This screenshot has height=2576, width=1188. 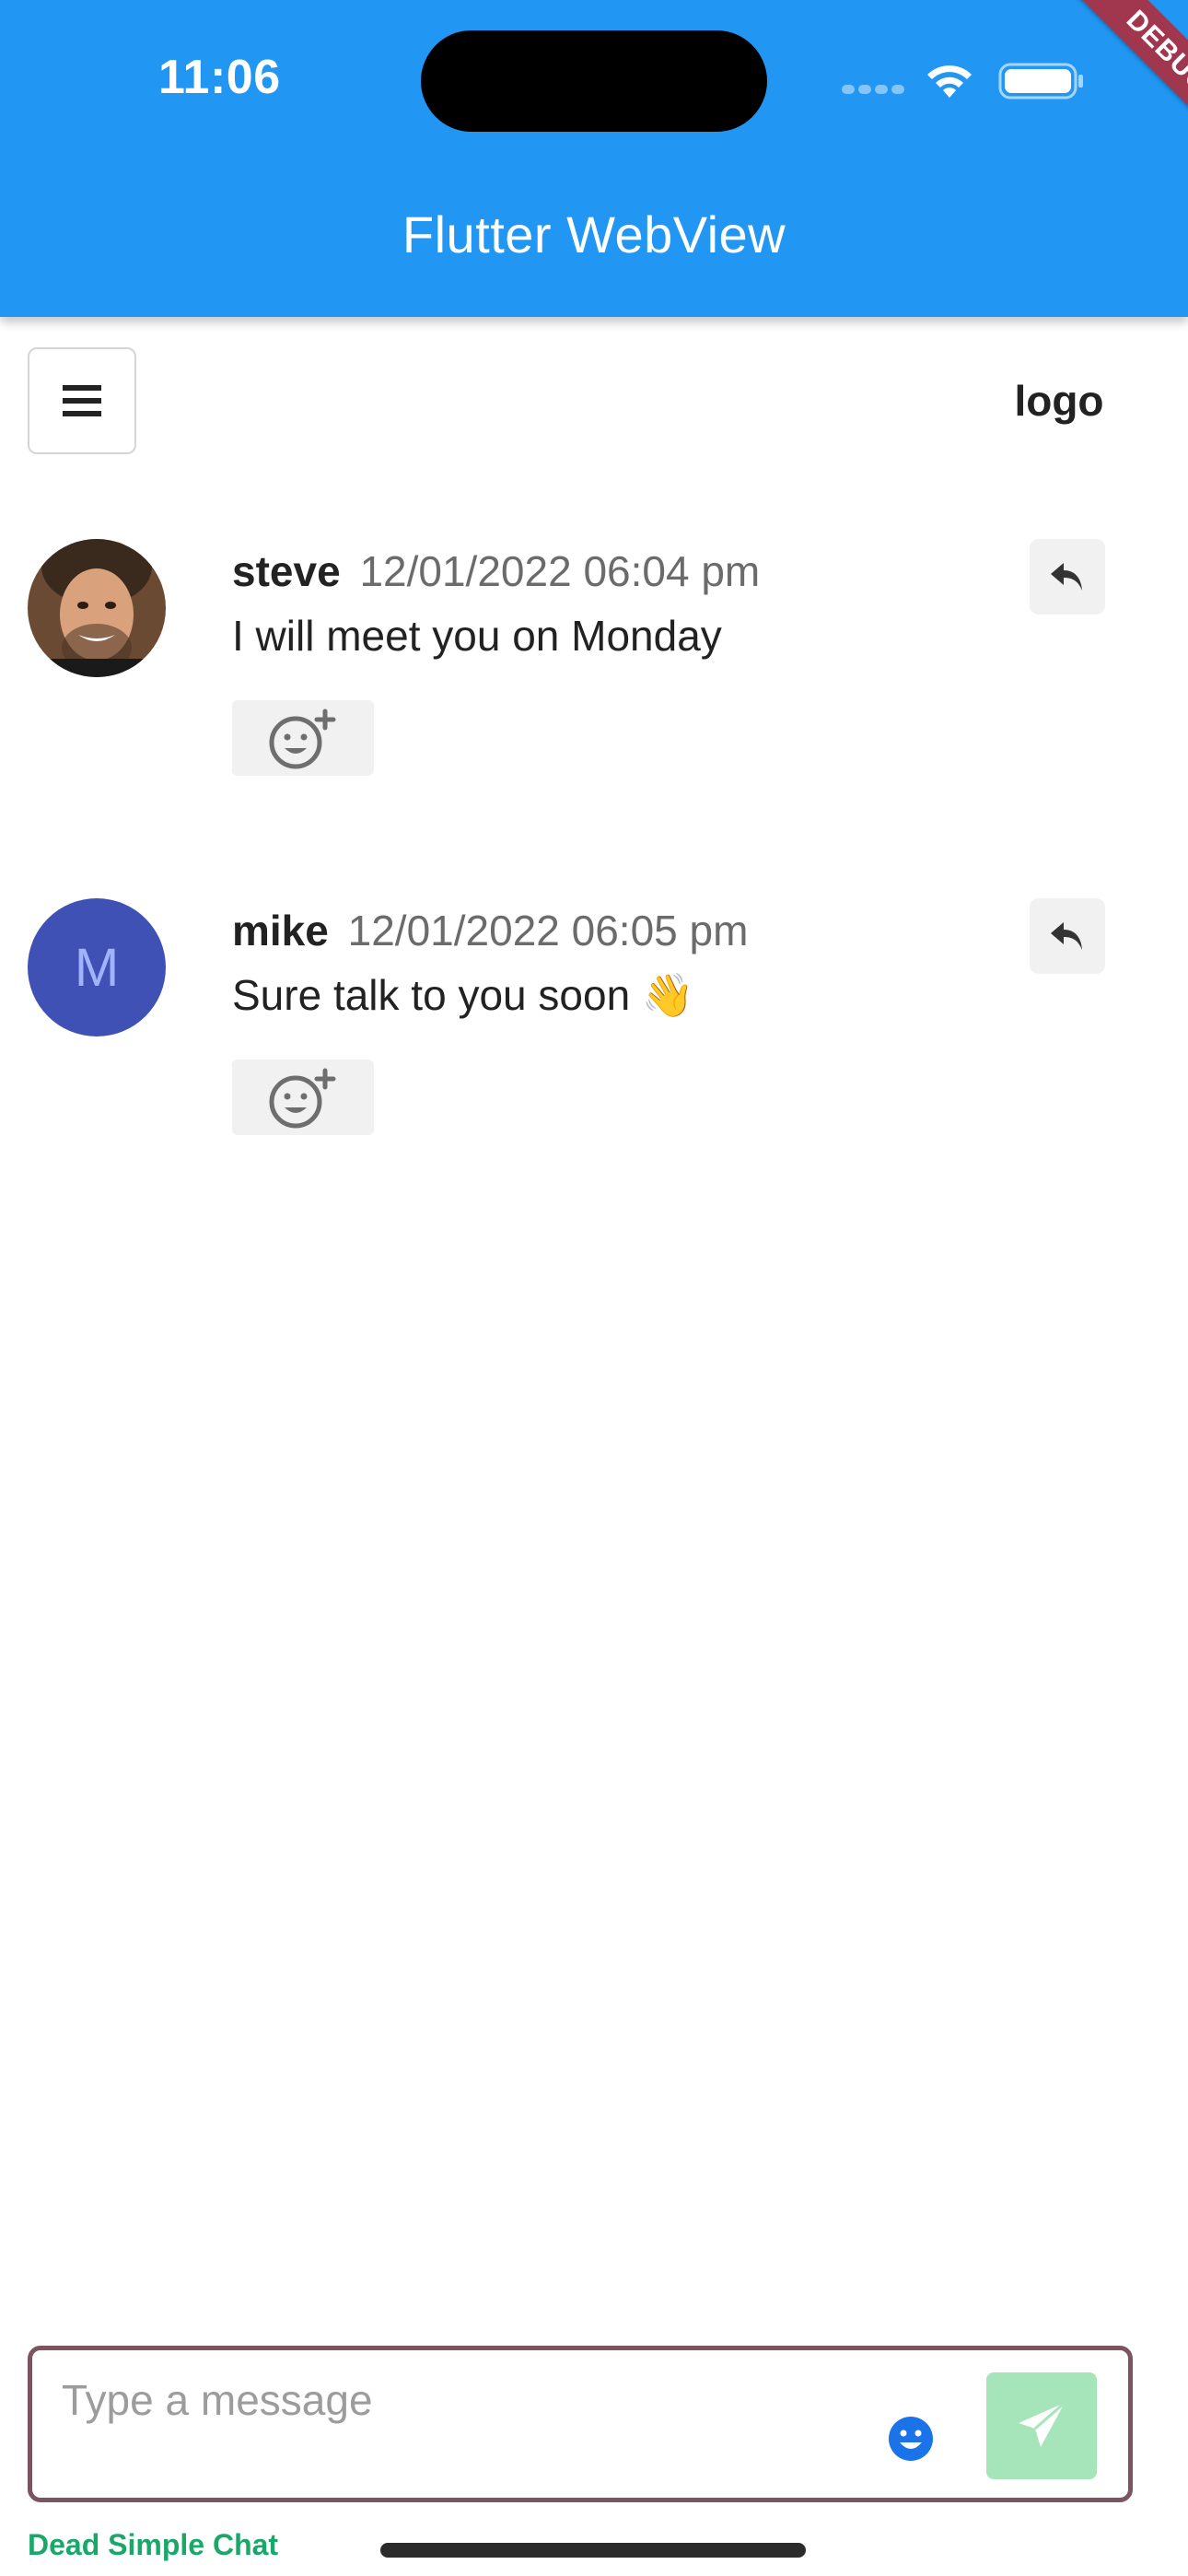 I want to click on avatar-steve, so click(x=97, y=608).